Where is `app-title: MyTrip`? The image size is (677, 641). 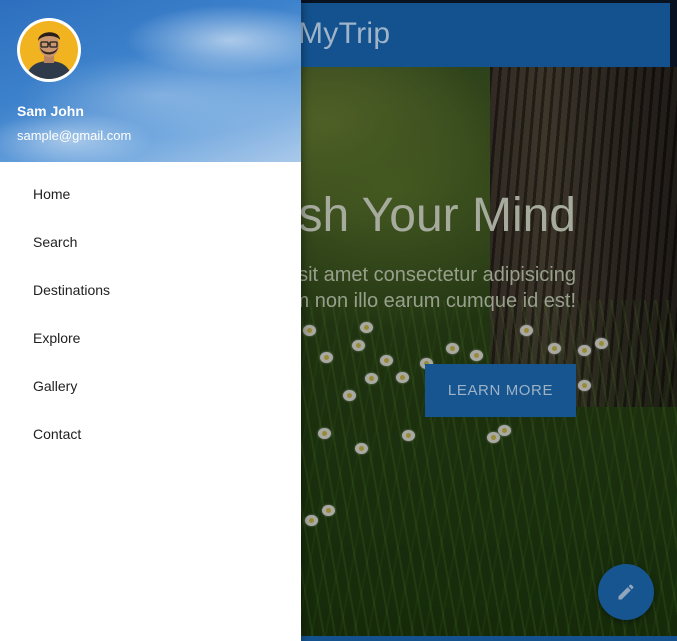
app-title: MyTrip is located at coordinates (344, 33).